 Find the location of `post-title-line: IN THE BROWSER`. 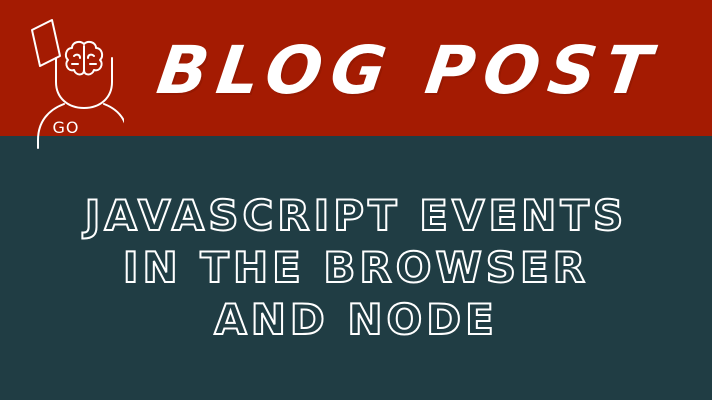

post-title-line: IN THE BROWSER is located at coordinates (356, 267).